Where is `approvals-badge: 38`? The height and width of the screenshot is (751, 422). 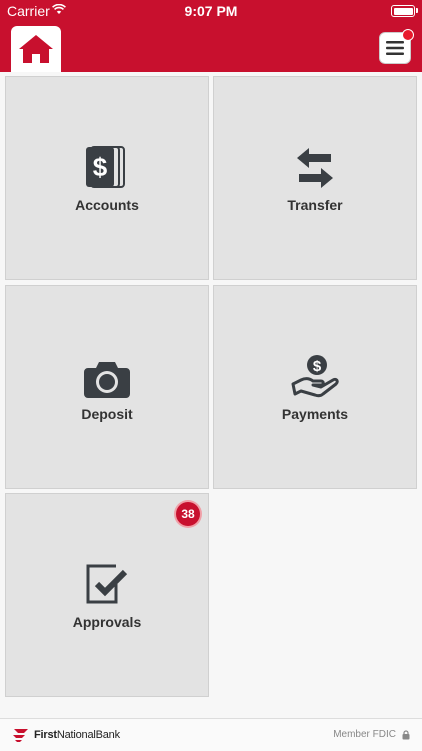
approvals-badge: 38 is located at coordinates (188, 514).